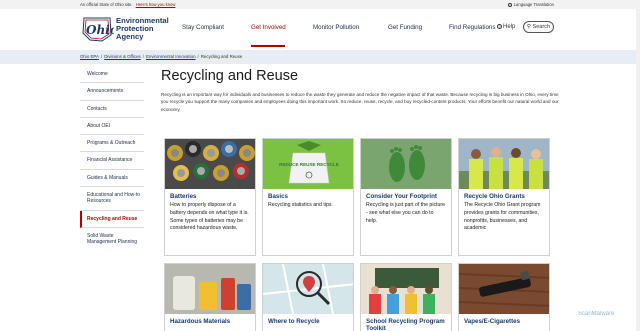 The height and width of the screenshot is (331, 640). What do you see at coordinates (405, 324) in the screenshot?
I see `card-title: School Recycling Program Toolkit` at bounding box center [405, 324].